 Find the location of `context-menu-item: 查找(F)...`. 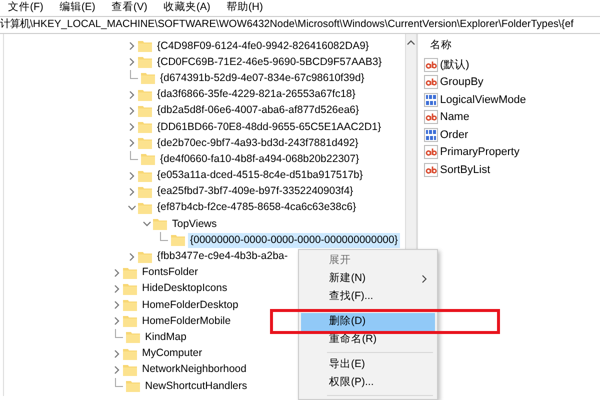

context-menu-item: 查找(F)... is located at coordinates (368, 297).